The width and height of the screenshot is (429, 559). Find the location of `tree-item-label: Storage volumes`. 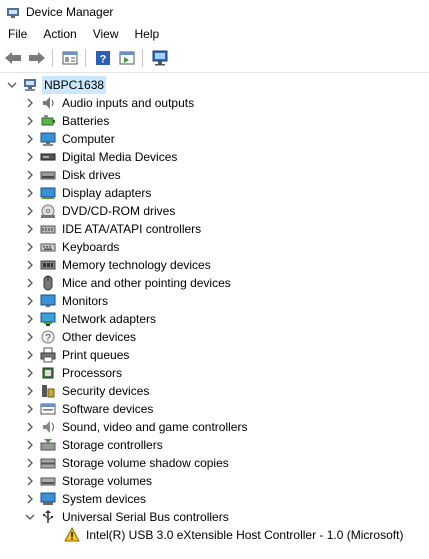

tree-item-label: Storage volumes is located at coordinates (107, 481).